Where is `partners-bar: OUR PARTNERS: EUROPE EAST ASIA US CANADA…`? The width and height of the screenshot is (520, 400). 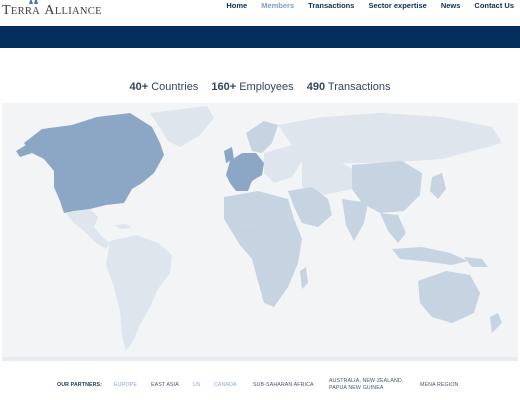
partners-bar: OUR PARTNERS: EUROPE EAST ASIA US CANADA… is located at coordinates (260, 386).